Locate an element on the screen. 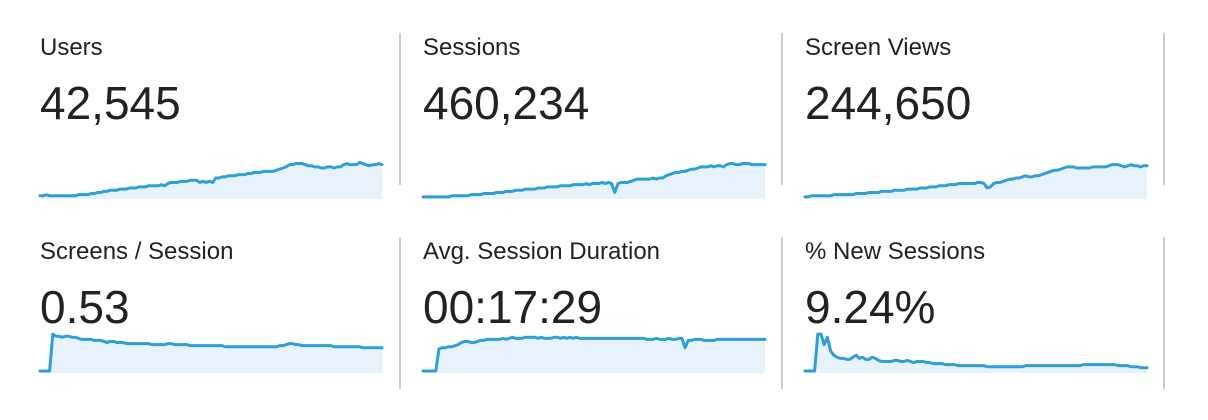 The height and width of the screenshot is (420, 1208). sparkline-users is located at coordinates (211, 179).